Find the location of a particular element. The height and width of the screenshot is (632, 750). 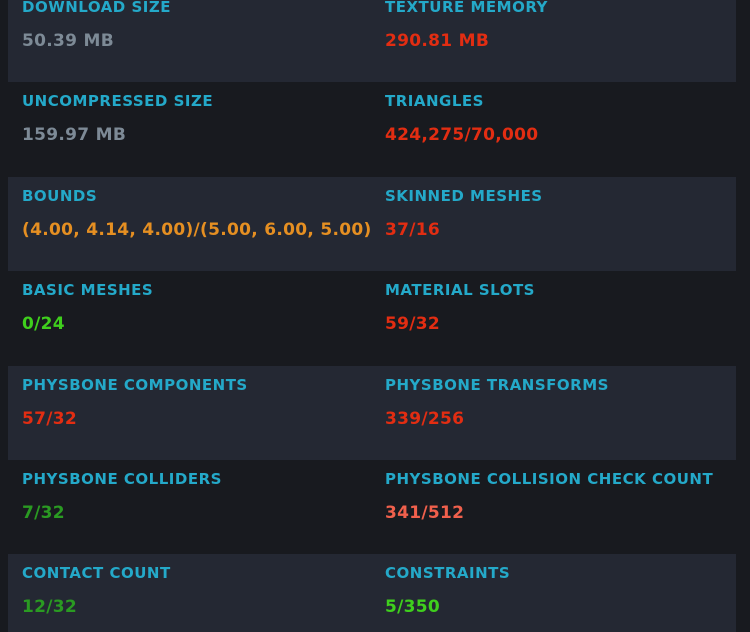

stat-label: CONSTRAINTS is located at coordinates (448, 573).